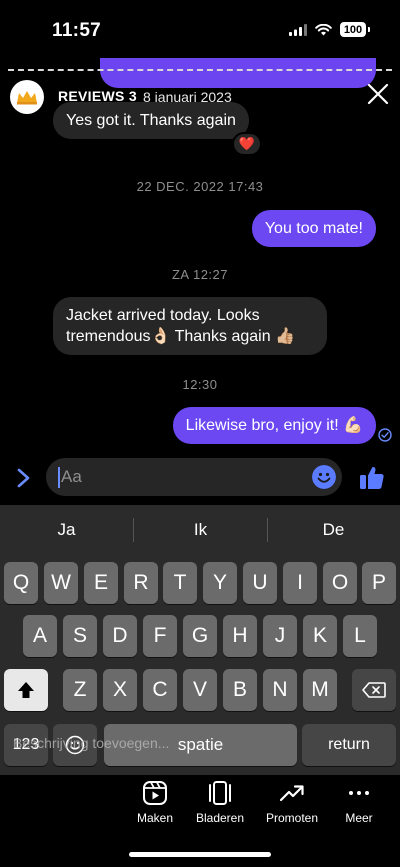 The height and width of the screenshot is (867, 400). I want to click on toolbar-label: Bladeren, so click(220, 818).